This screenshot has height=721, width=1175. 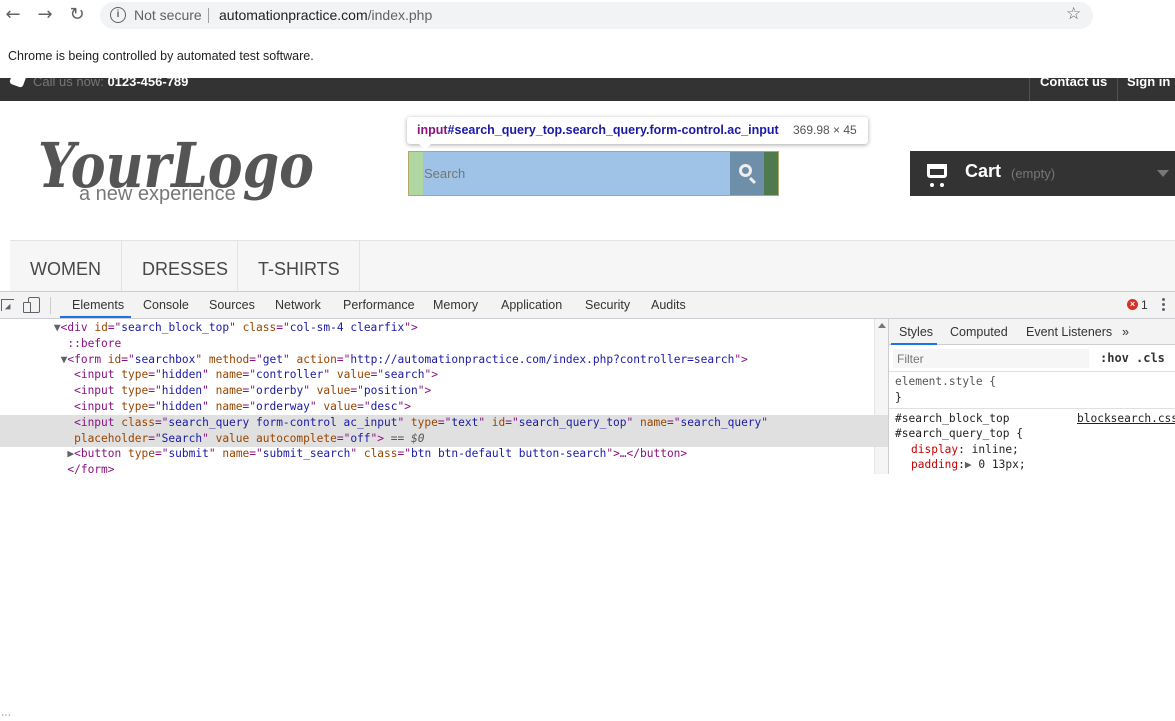 What do you see at coordinates (916, 332) in the screenshot?
I see `tab-styles: Styles` at bounding box center [916, 332].